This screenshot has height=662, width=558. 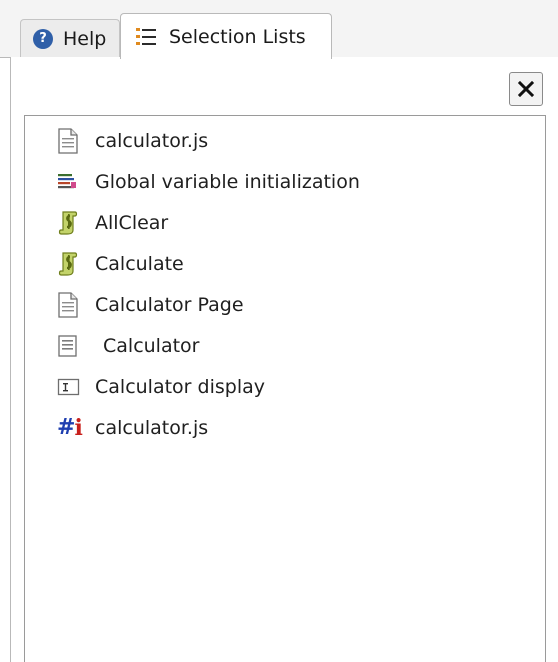 I want to click on list-item: calculator.js, so click(x=307, y=141).